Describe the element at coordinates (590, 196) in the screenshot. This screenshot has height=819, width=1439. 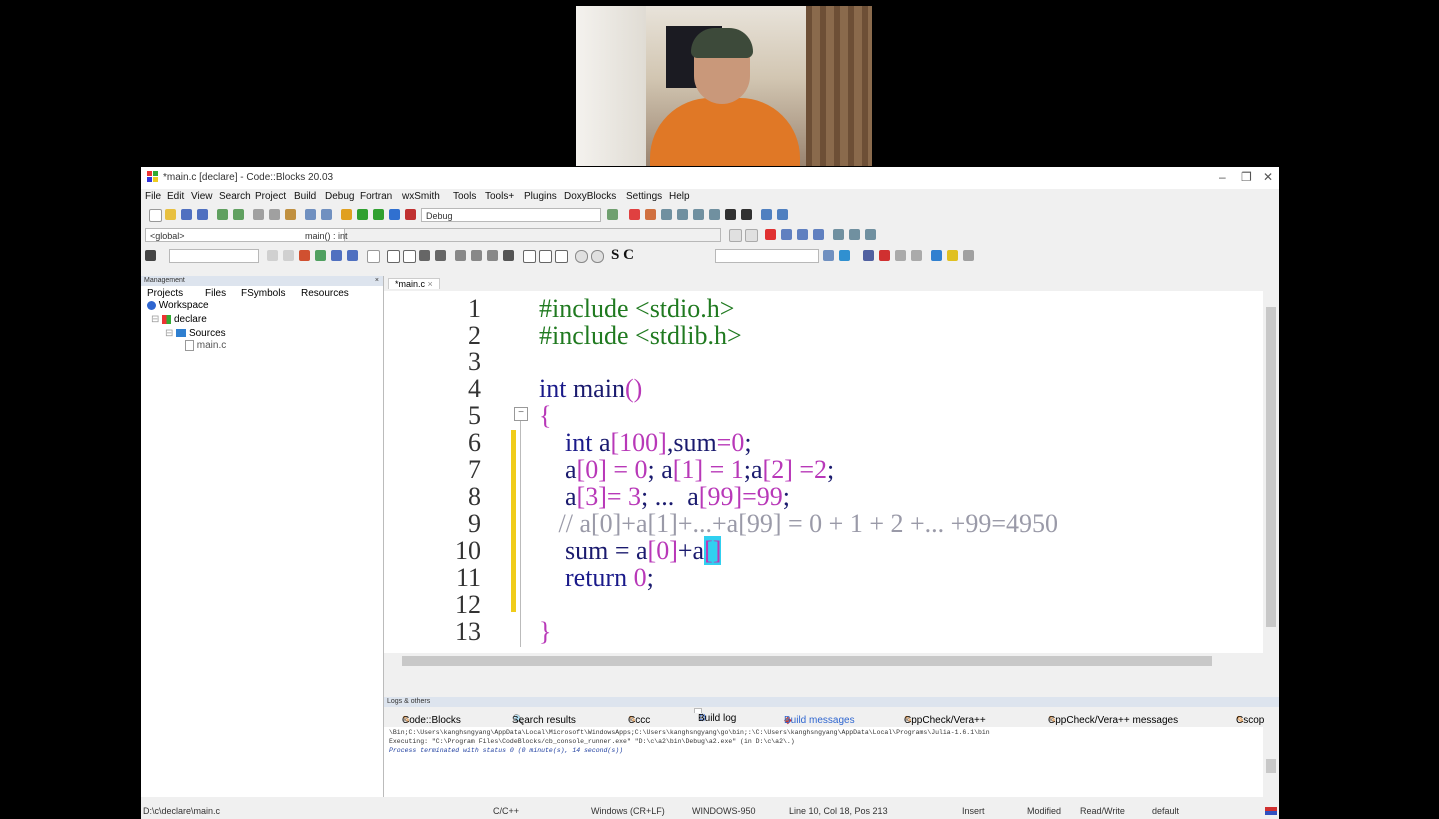
I see `menu-doxyblocks: DoxyBlocks` at that location.